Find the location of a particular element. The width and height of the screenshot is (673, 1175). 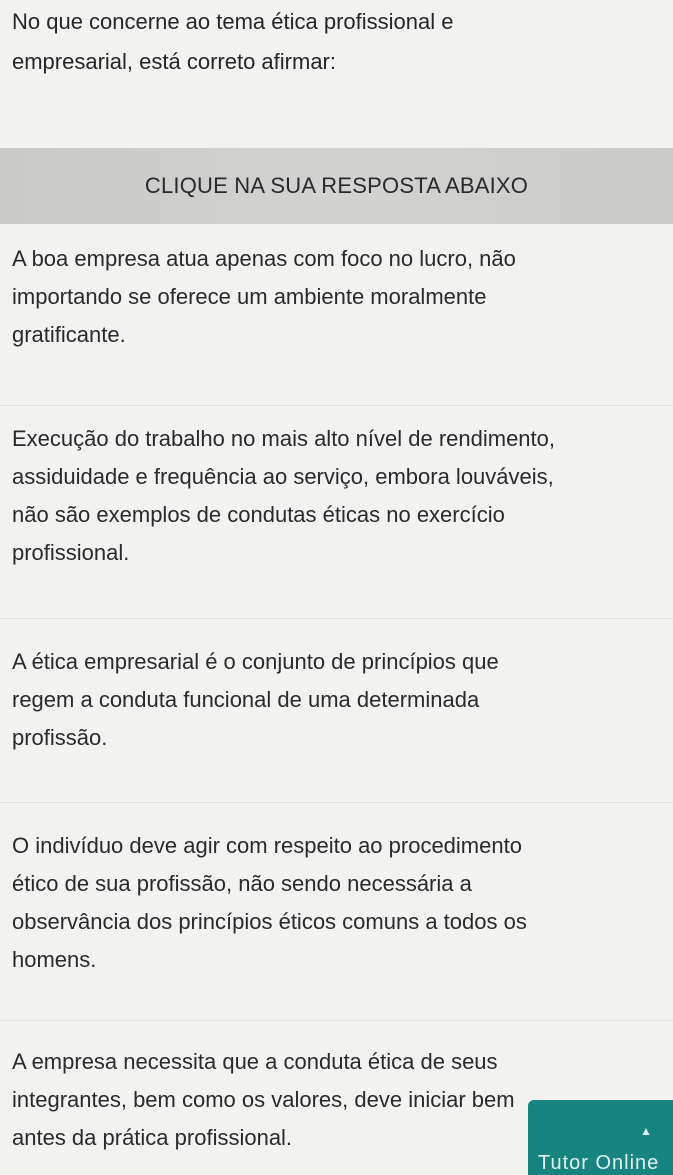

question-line: empresarial, está correto afirmar: is located at coordinates (174, 61).